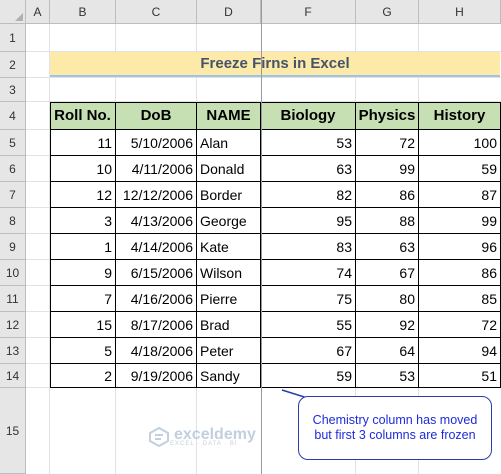  What do you see at coordinates (308, 116) in the screenshot?
I see `header-biology: Biology` at bounding box center [308, 116].